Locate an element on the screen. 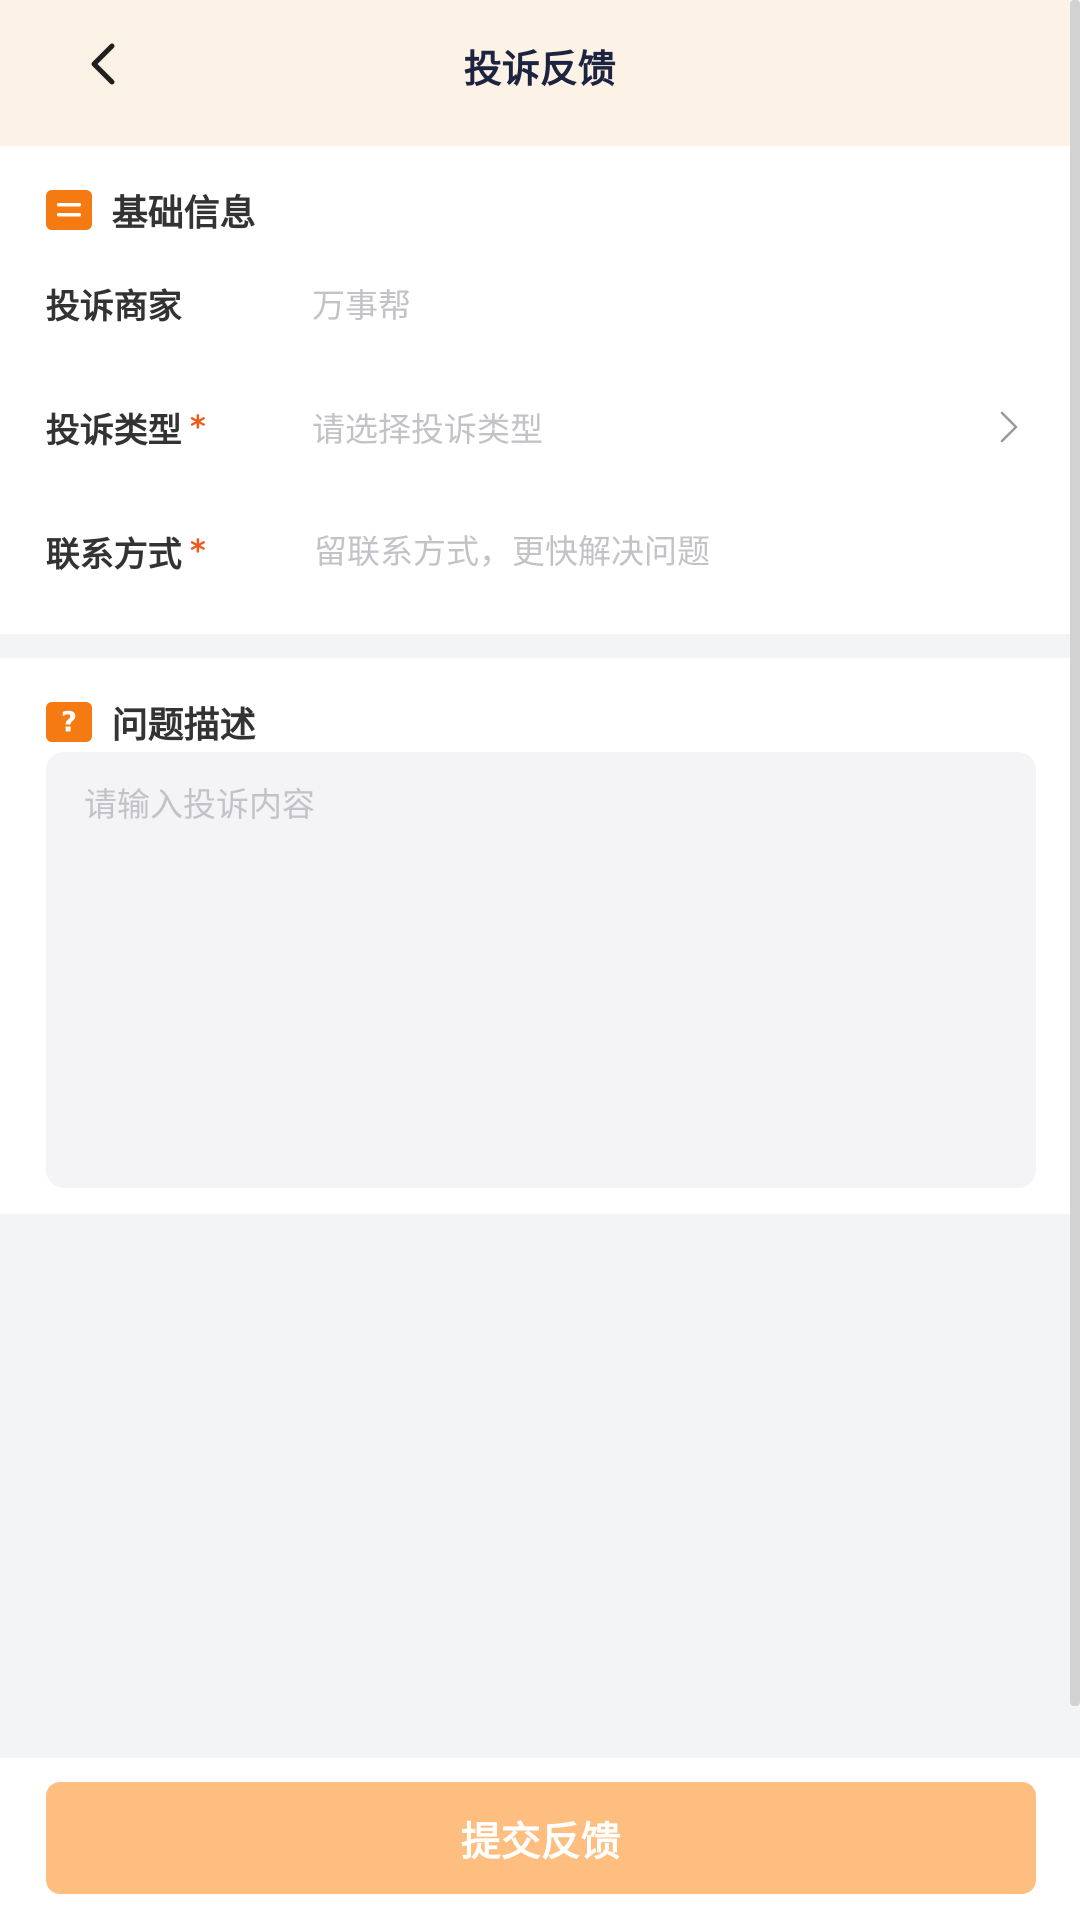 The height and width of the screenshot is (1920, 1080). basic-info-header: 基础信息 is located at coordinates (151, 210).